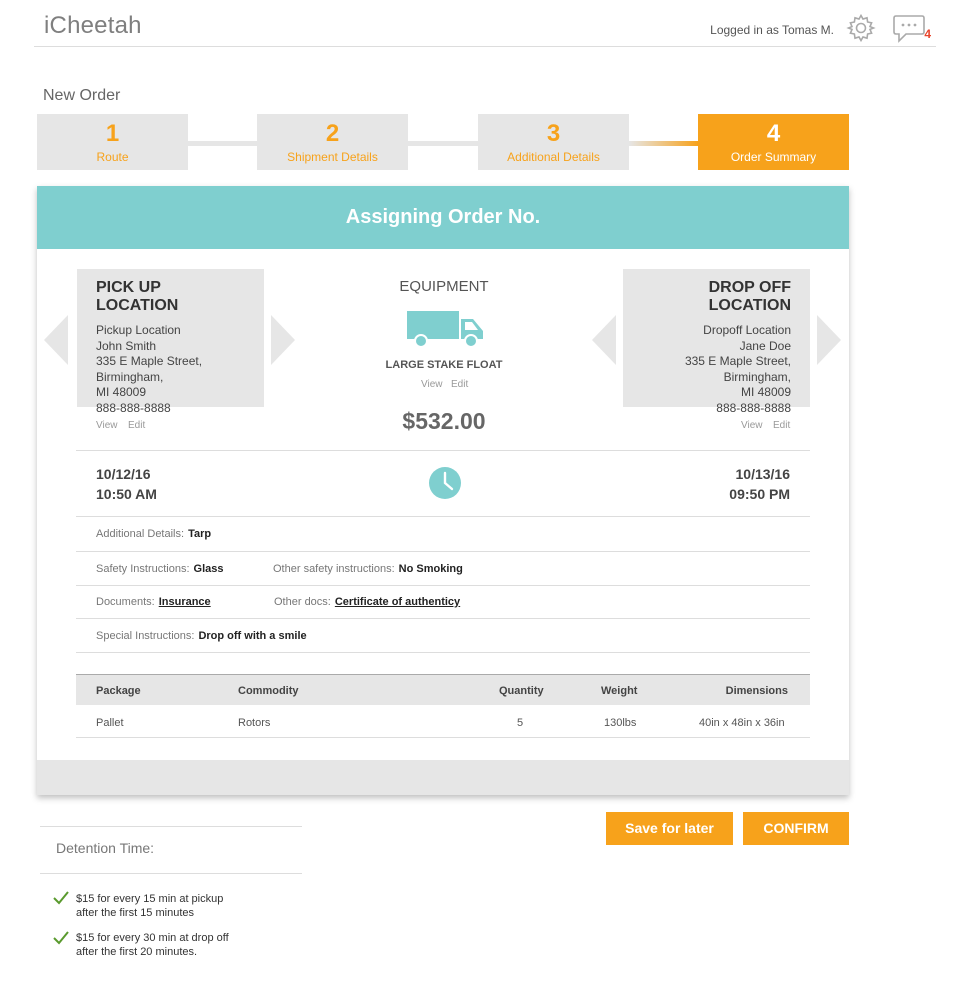  What do you see at coordinates (443, 217) in the screenshot?
I see `card-header: Assigning Order No.` at bounding box center [443, 217].